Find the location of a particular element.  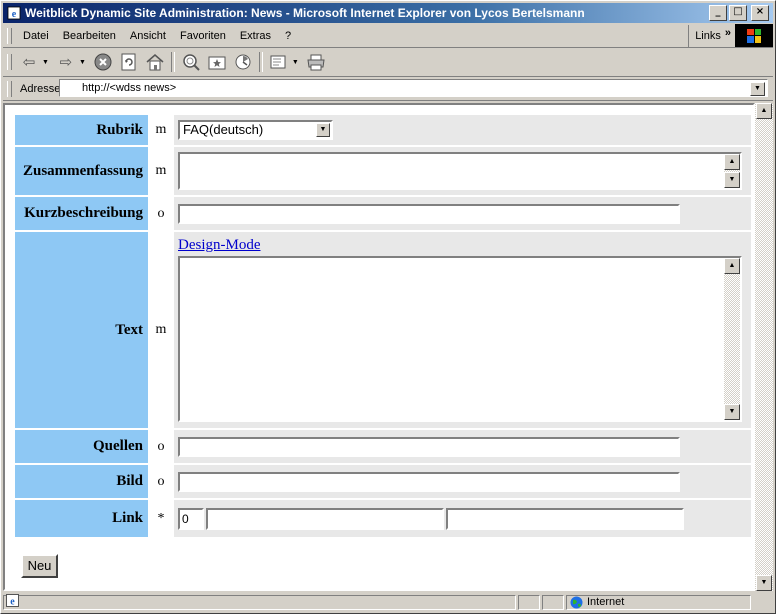

field-label: Rubrik is located at coordinates (81, 130).